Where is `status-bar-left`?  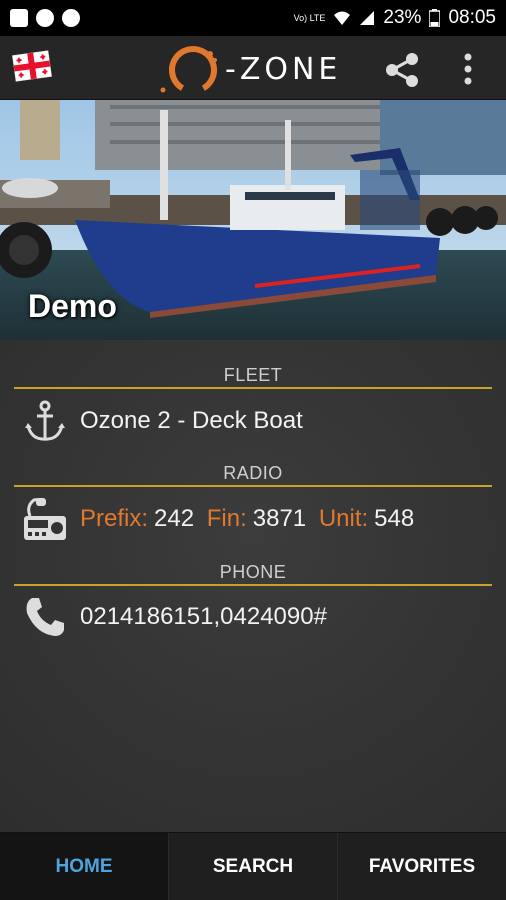 status-bar-left is located at coordinates (45, 18).